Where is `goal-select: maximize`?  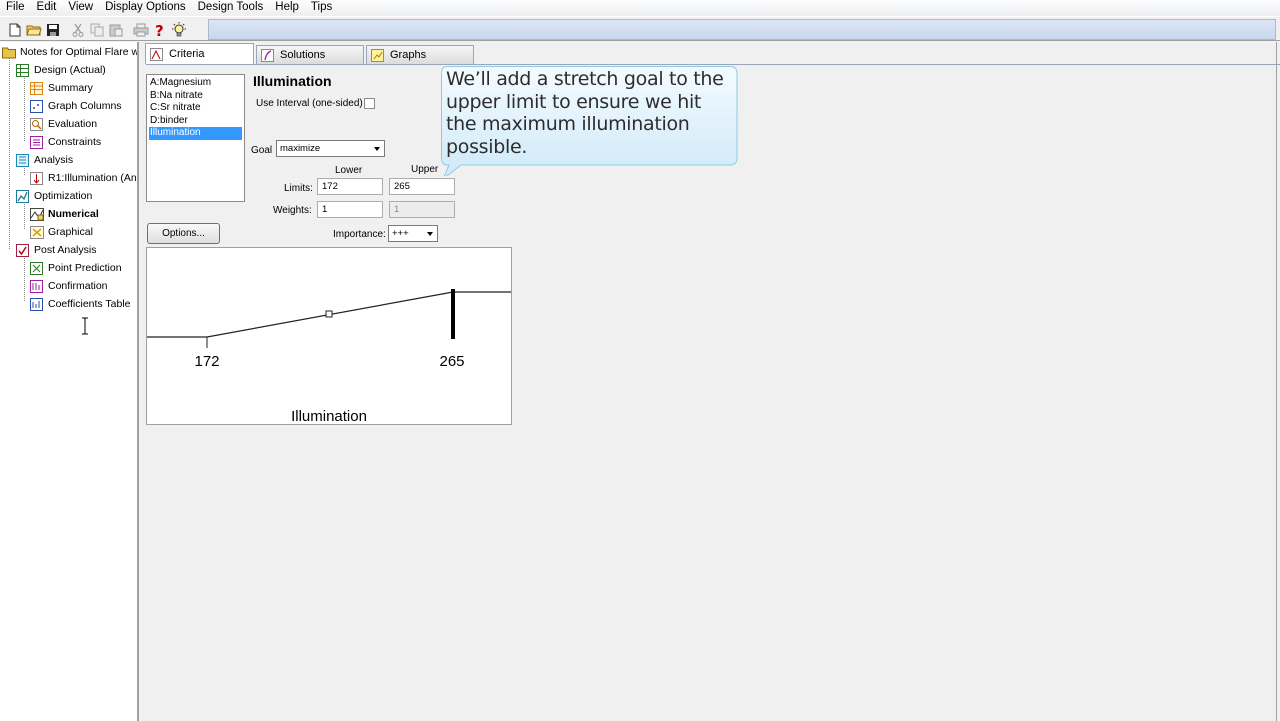 goal-select: maximize is located at coordinates (330, 148).